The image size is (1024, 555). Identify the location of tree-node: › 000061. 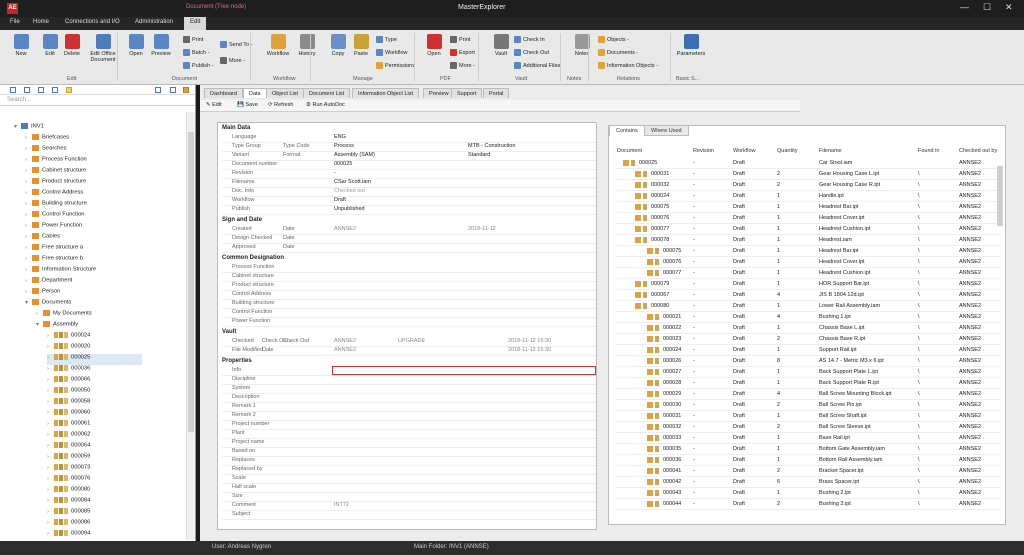
(68, 425).